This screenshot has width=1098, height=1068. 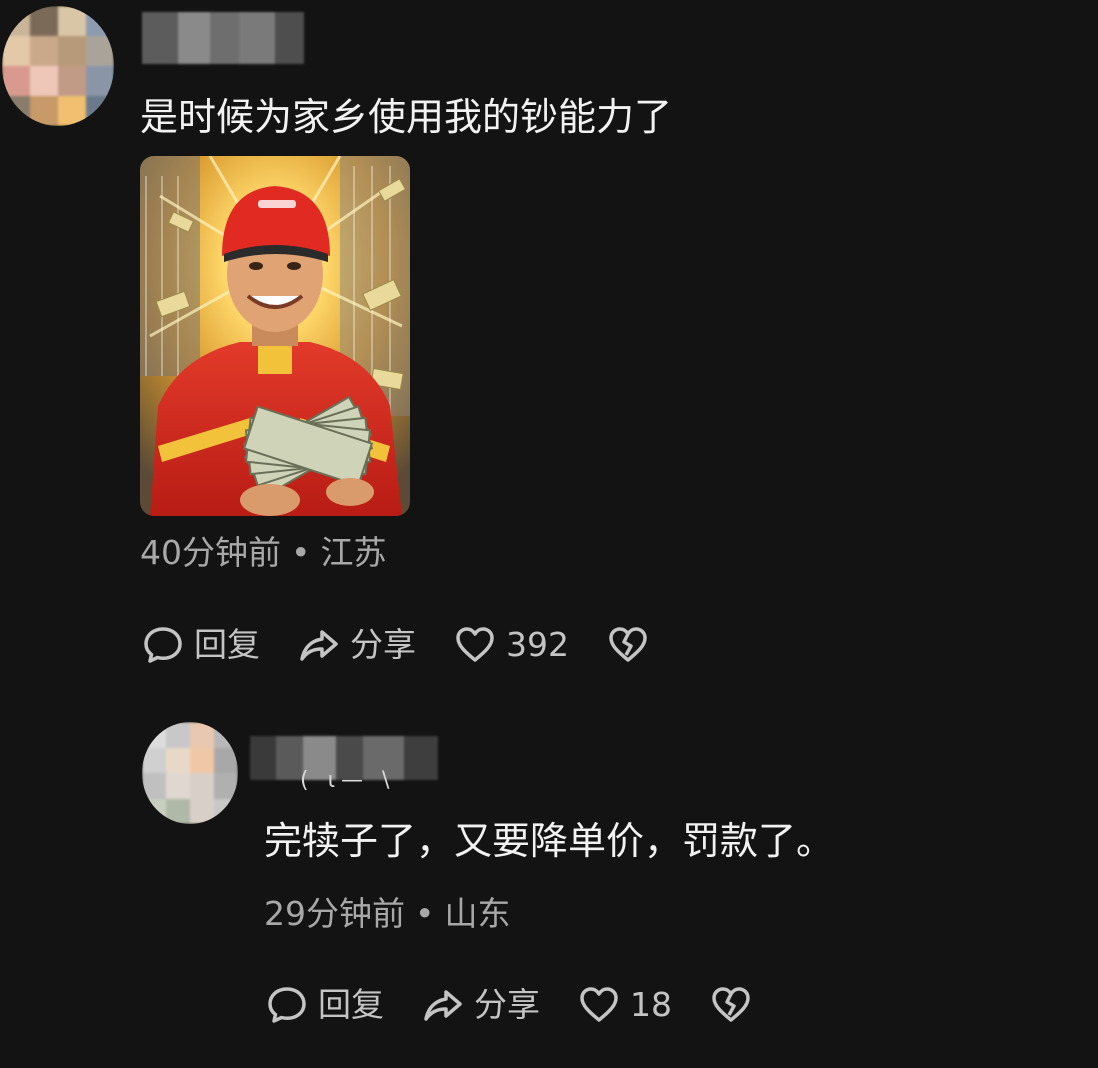 What do you see at coordinates (625, 1005) in the screenshot?
I see `like-button: 18` at bounding box center [625, 1005].